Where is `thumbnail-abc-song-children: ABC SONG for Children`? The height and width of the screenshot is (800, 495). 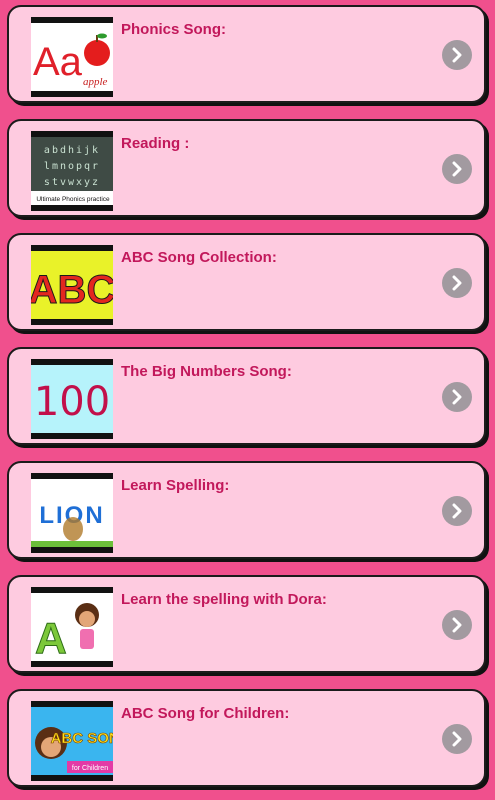 thumbnail-abc-song-children: ABC SONG for Children is located at coordinates (72, 741).